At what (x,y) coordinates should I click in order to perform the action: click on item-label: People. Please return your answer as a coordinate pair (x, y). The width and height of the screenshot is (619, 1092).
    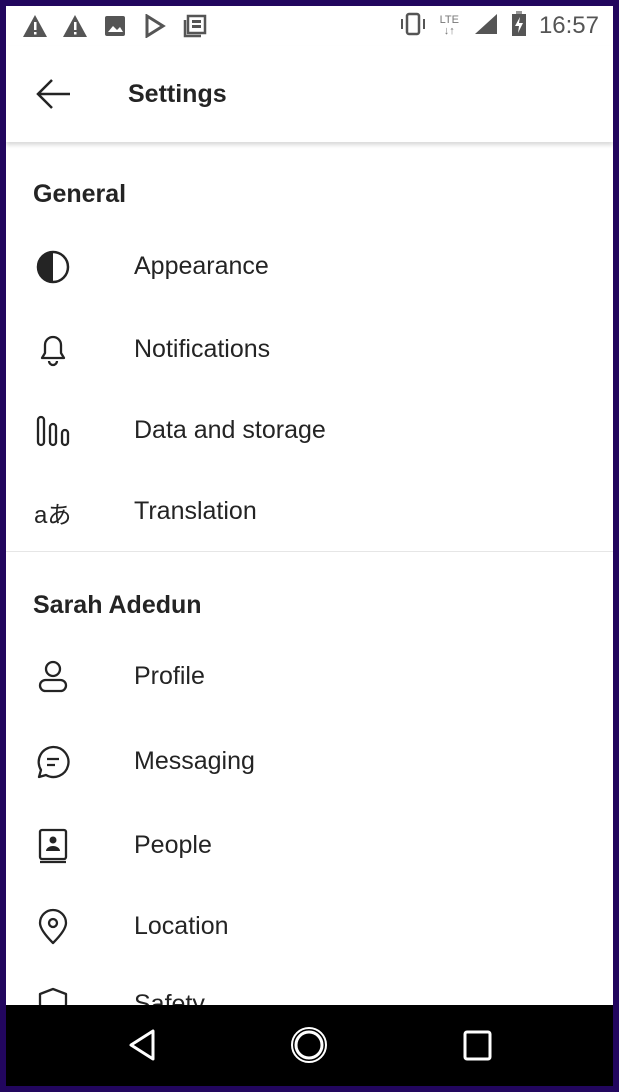
    Looking at the image, I should click on (173, 845).